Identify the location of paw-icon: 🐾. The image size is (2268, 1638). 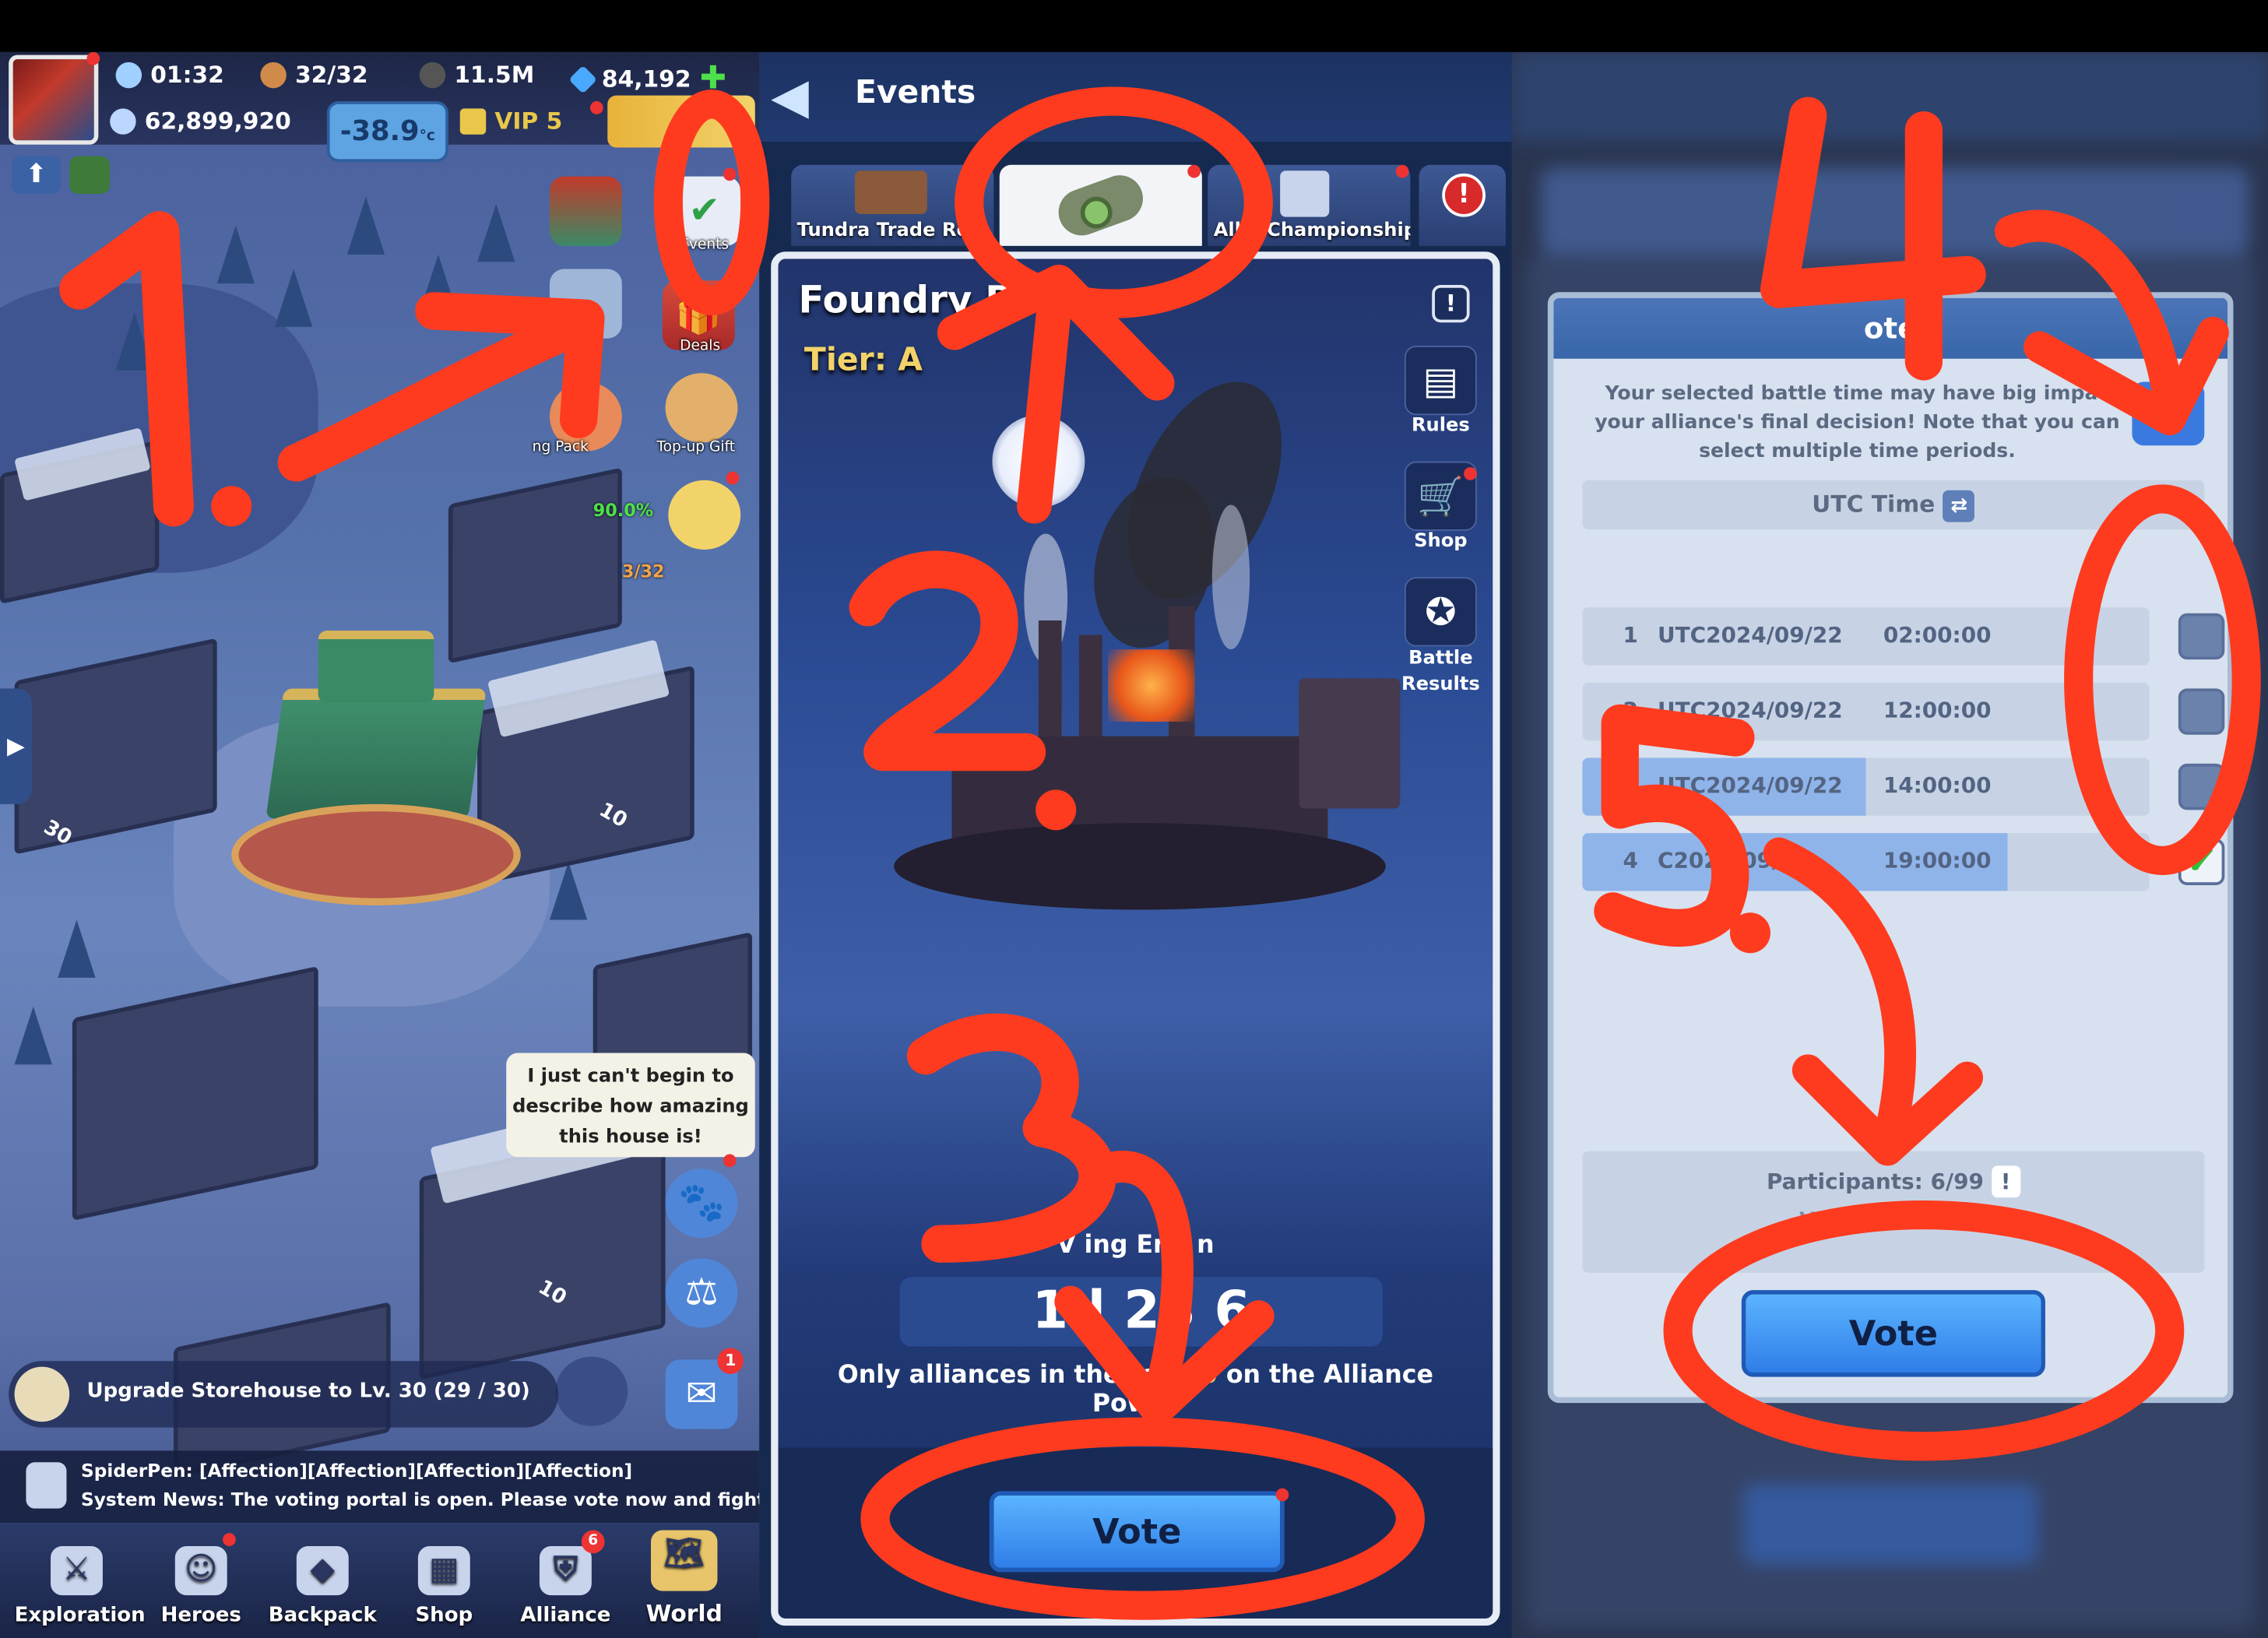
(701, 1204).